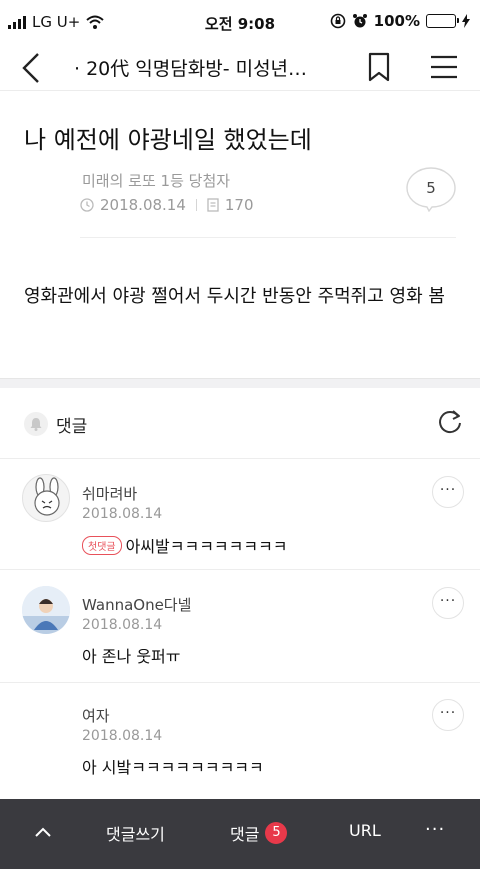 This screenshot has width=480, height=869. I want to click on menu-icon, so click(444, 67).